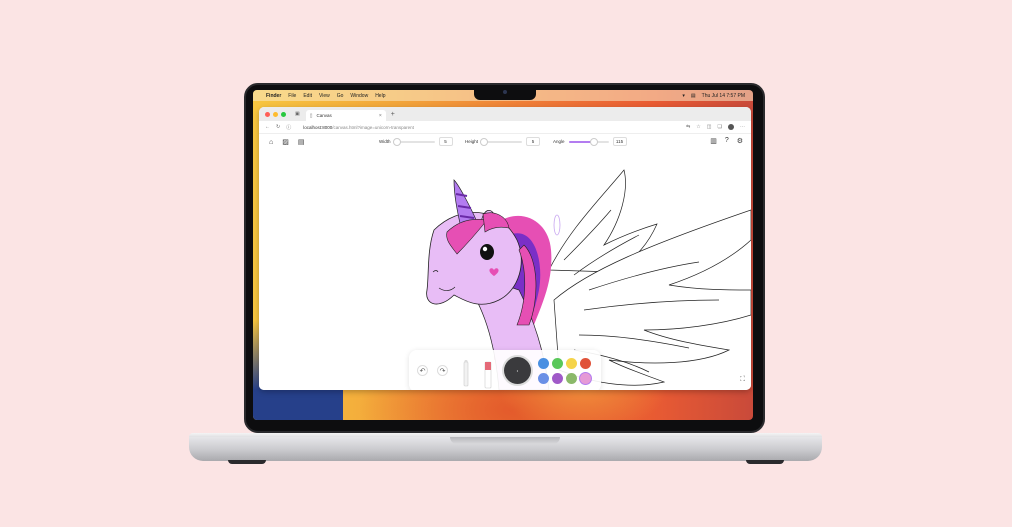 The width and height of the screenshot is (1012, 527). I want to click on fit-screen-icon: ⛶, so click(742, 380).